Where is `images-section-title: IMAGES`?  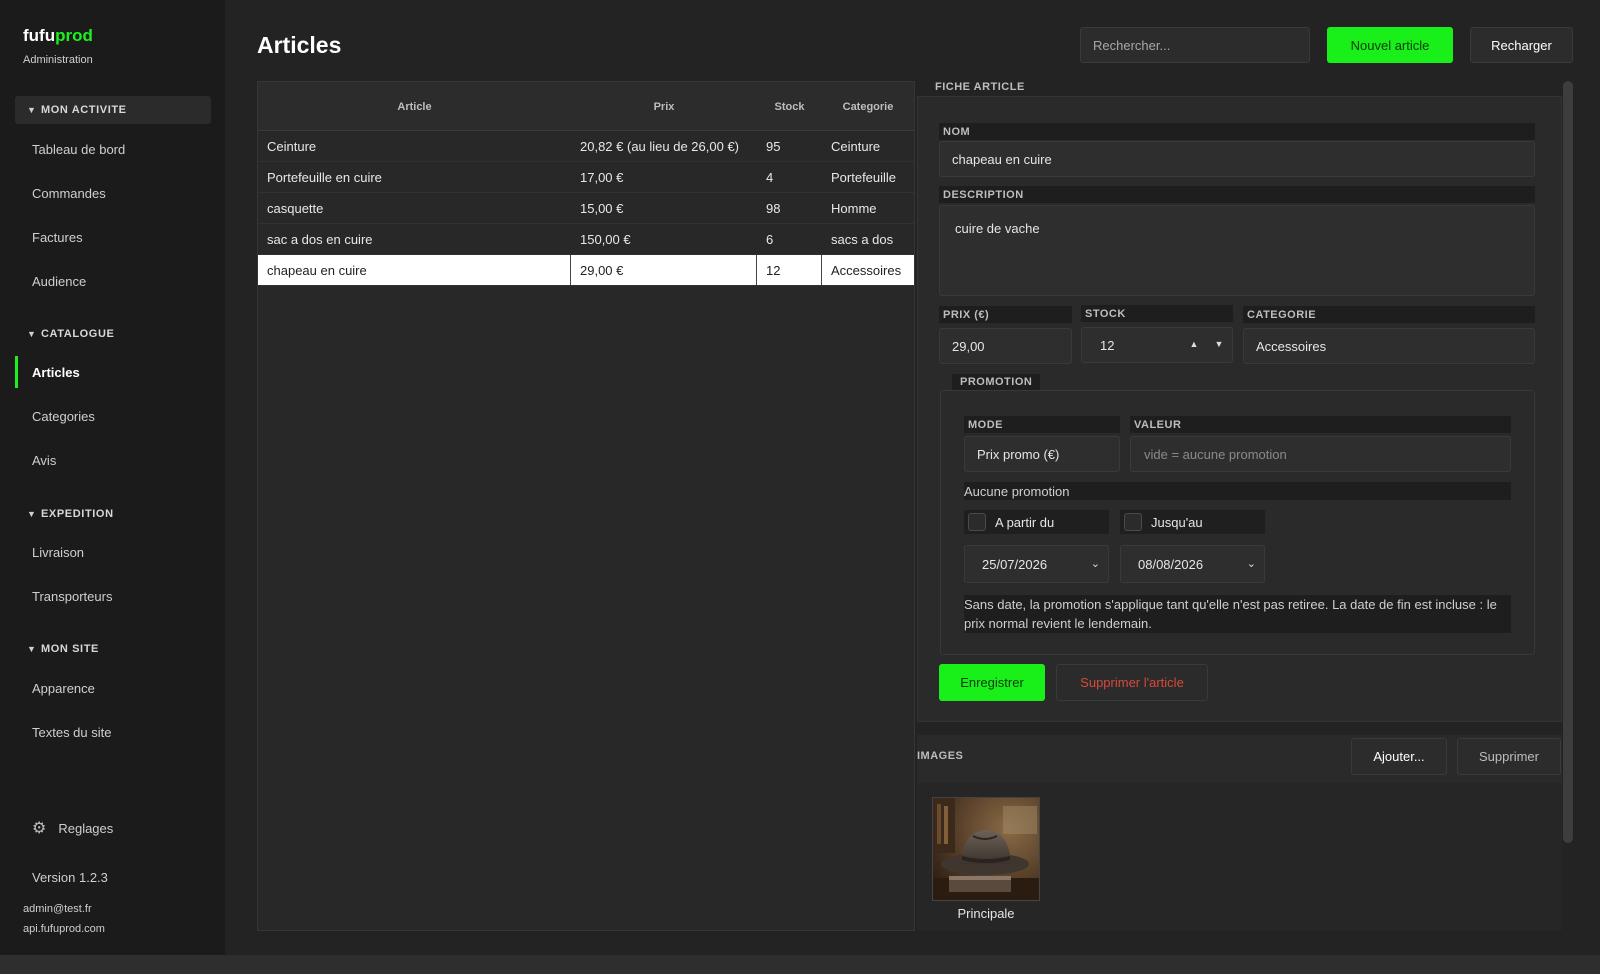
images-section-title: IMAGES is located at coordinates (940, 756).